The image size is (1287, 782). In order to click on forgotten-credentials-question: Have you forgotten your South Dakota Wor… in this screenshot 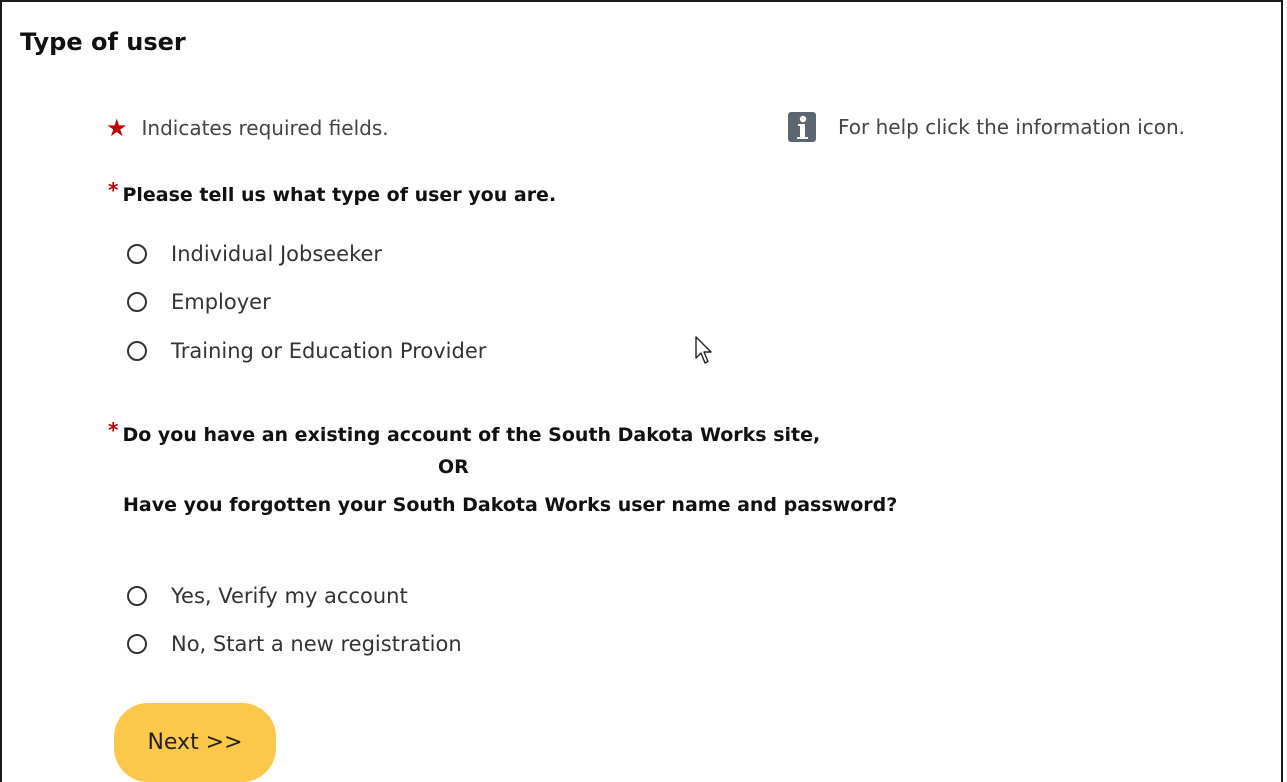, I will do `click(510, 505)`.